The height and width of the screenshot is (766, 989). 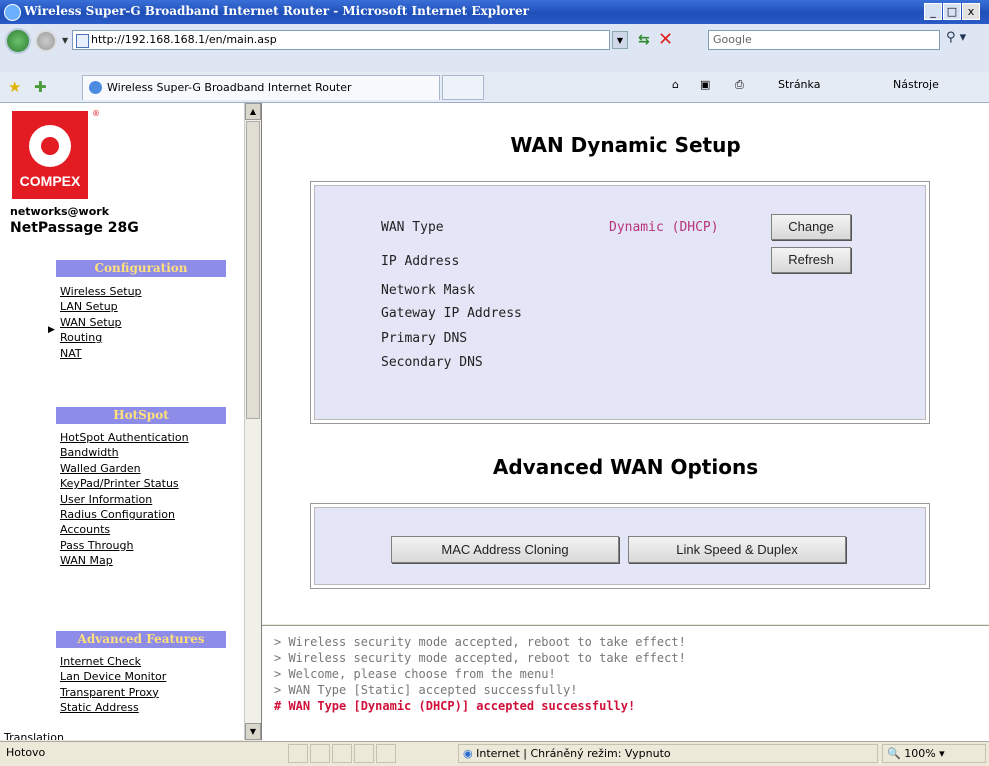 I want to click on network-mask-label: Network Mask, so click(x=428, y=290).